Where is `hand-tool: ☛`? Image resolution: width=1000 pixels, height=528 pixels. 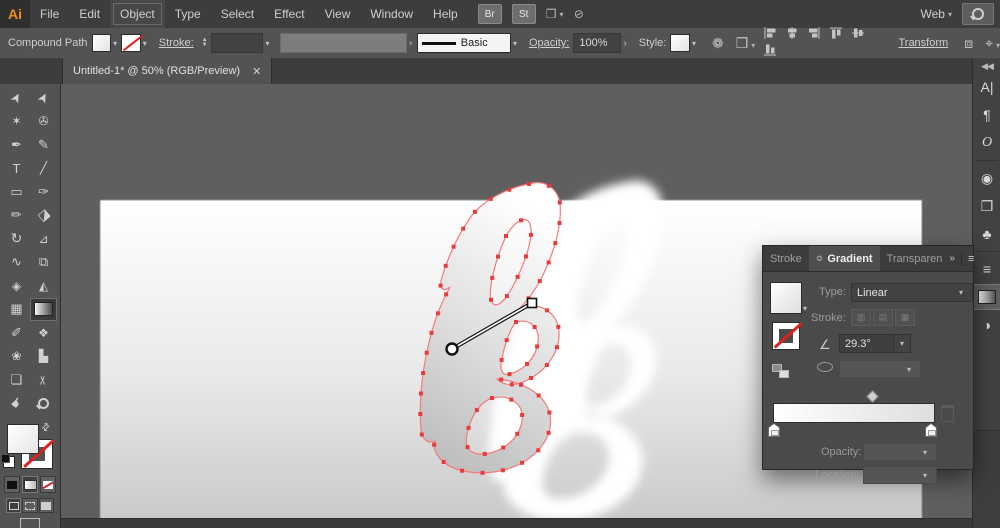
hand-tool: ☛ is located at coordinates (16, 404).